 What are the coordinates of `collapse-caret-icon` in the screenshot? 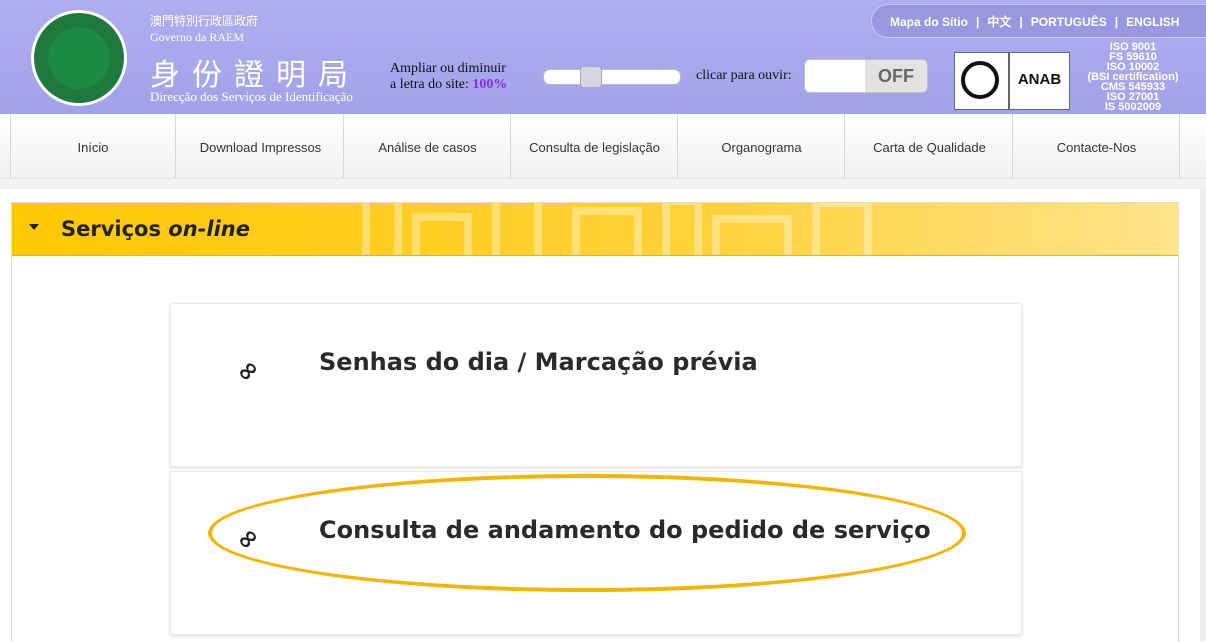 It's located at (34, 227).